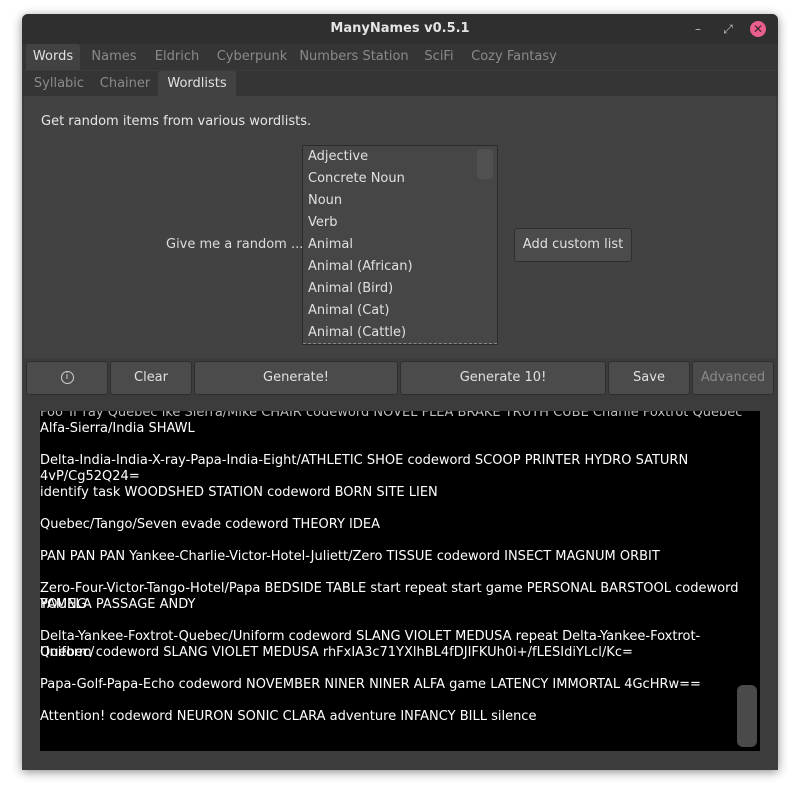 This screenshot has height=800, width=800. What do you see at coordinates (400, 223) in the screenshot?
I see `list-item: Verb` at bounding box center [400, 223].